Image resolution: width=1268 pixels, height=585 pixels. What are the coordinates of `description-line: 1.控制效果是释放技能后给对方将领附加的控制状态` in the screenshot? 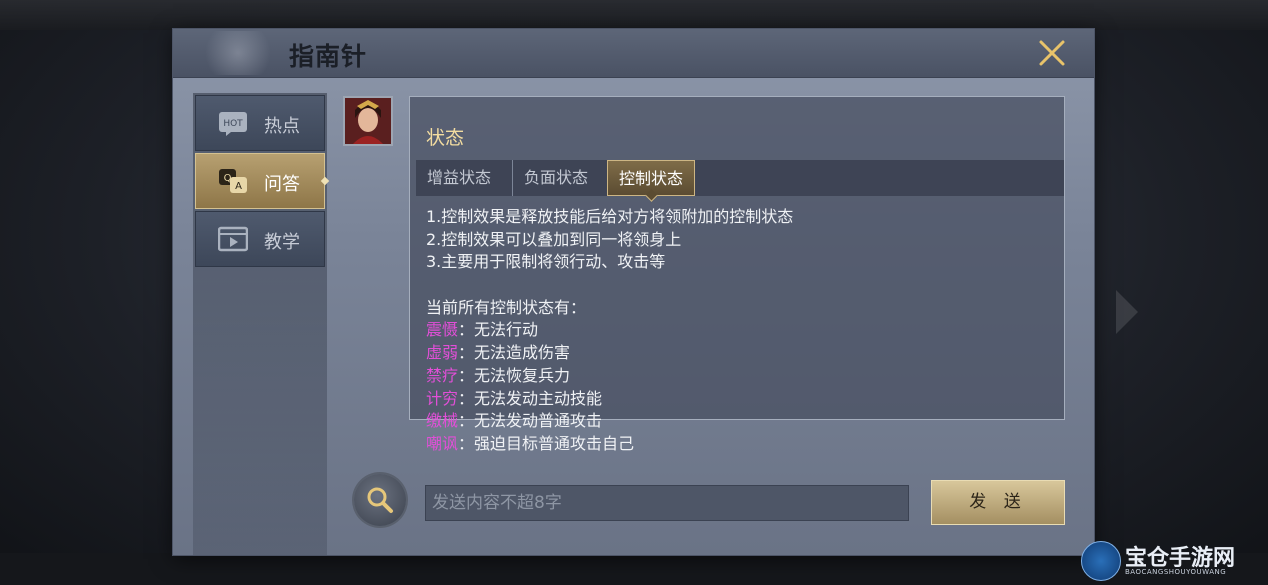 It's located at (610, 216).